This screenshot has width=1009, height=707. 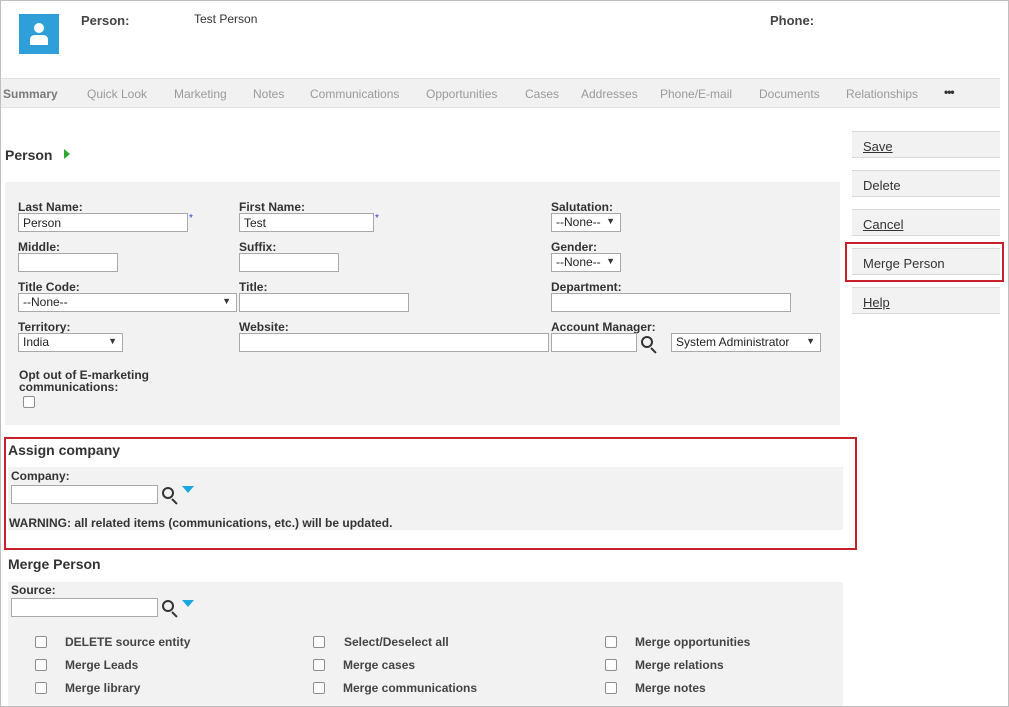 What do you see at coordinates (200, 94) in the screenshot?
I see `tab-marketing: Marketing` at bounding box center [200, 94].